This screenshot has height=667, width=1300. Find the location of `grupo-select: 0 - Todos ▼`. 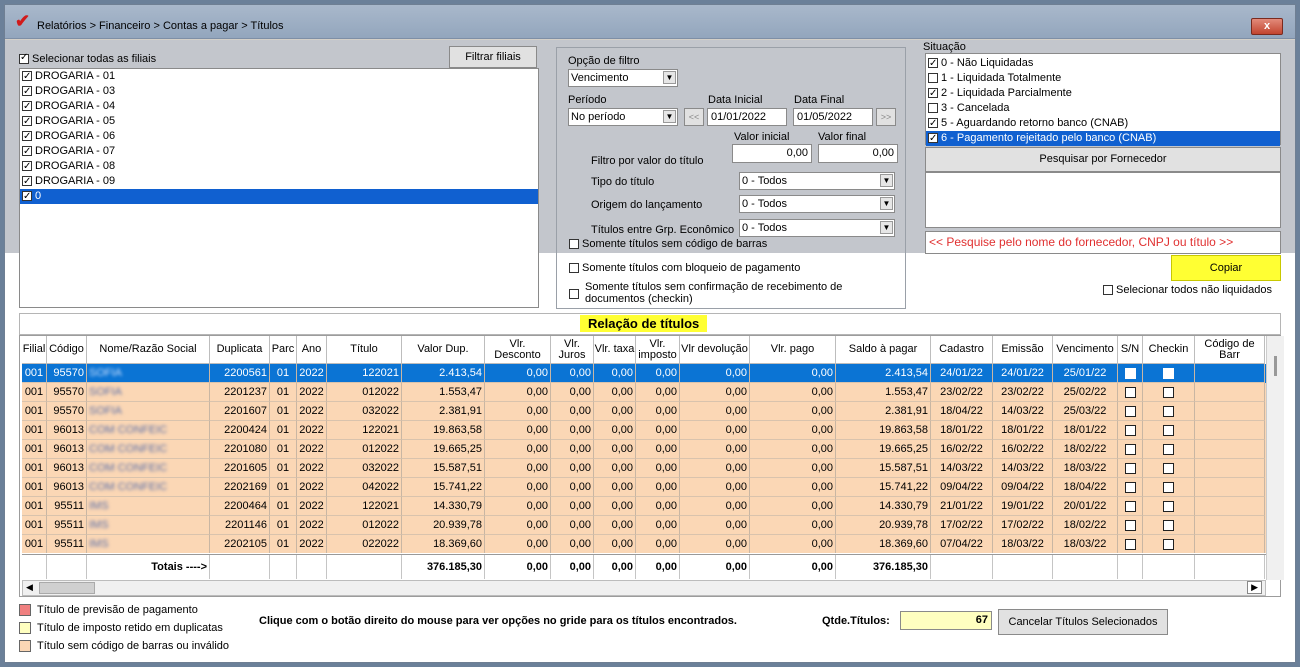

grupo-select: 0 - Todos ▼ is located at coordinates (817, 228).